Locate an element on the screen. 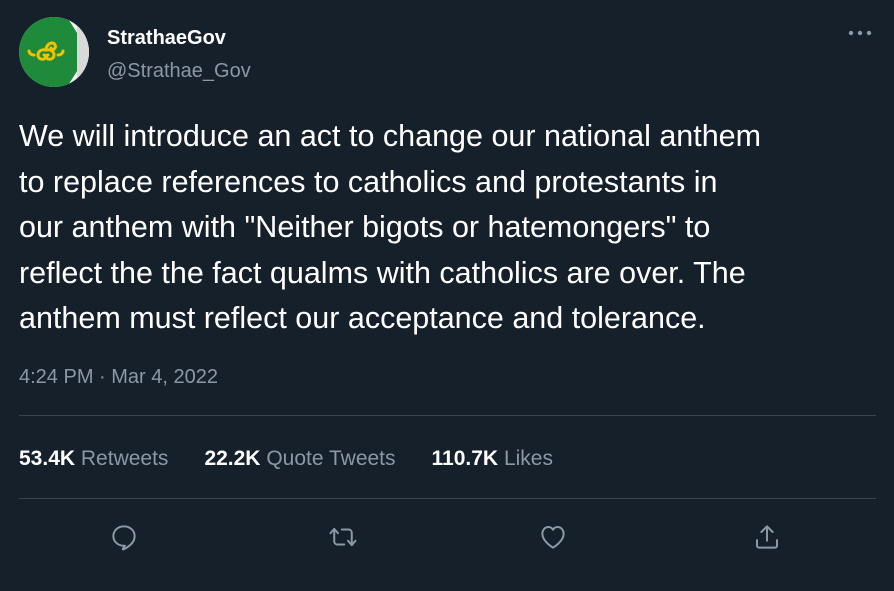 The image size is (894, 591). avatar is located at coordinates (54, 52).